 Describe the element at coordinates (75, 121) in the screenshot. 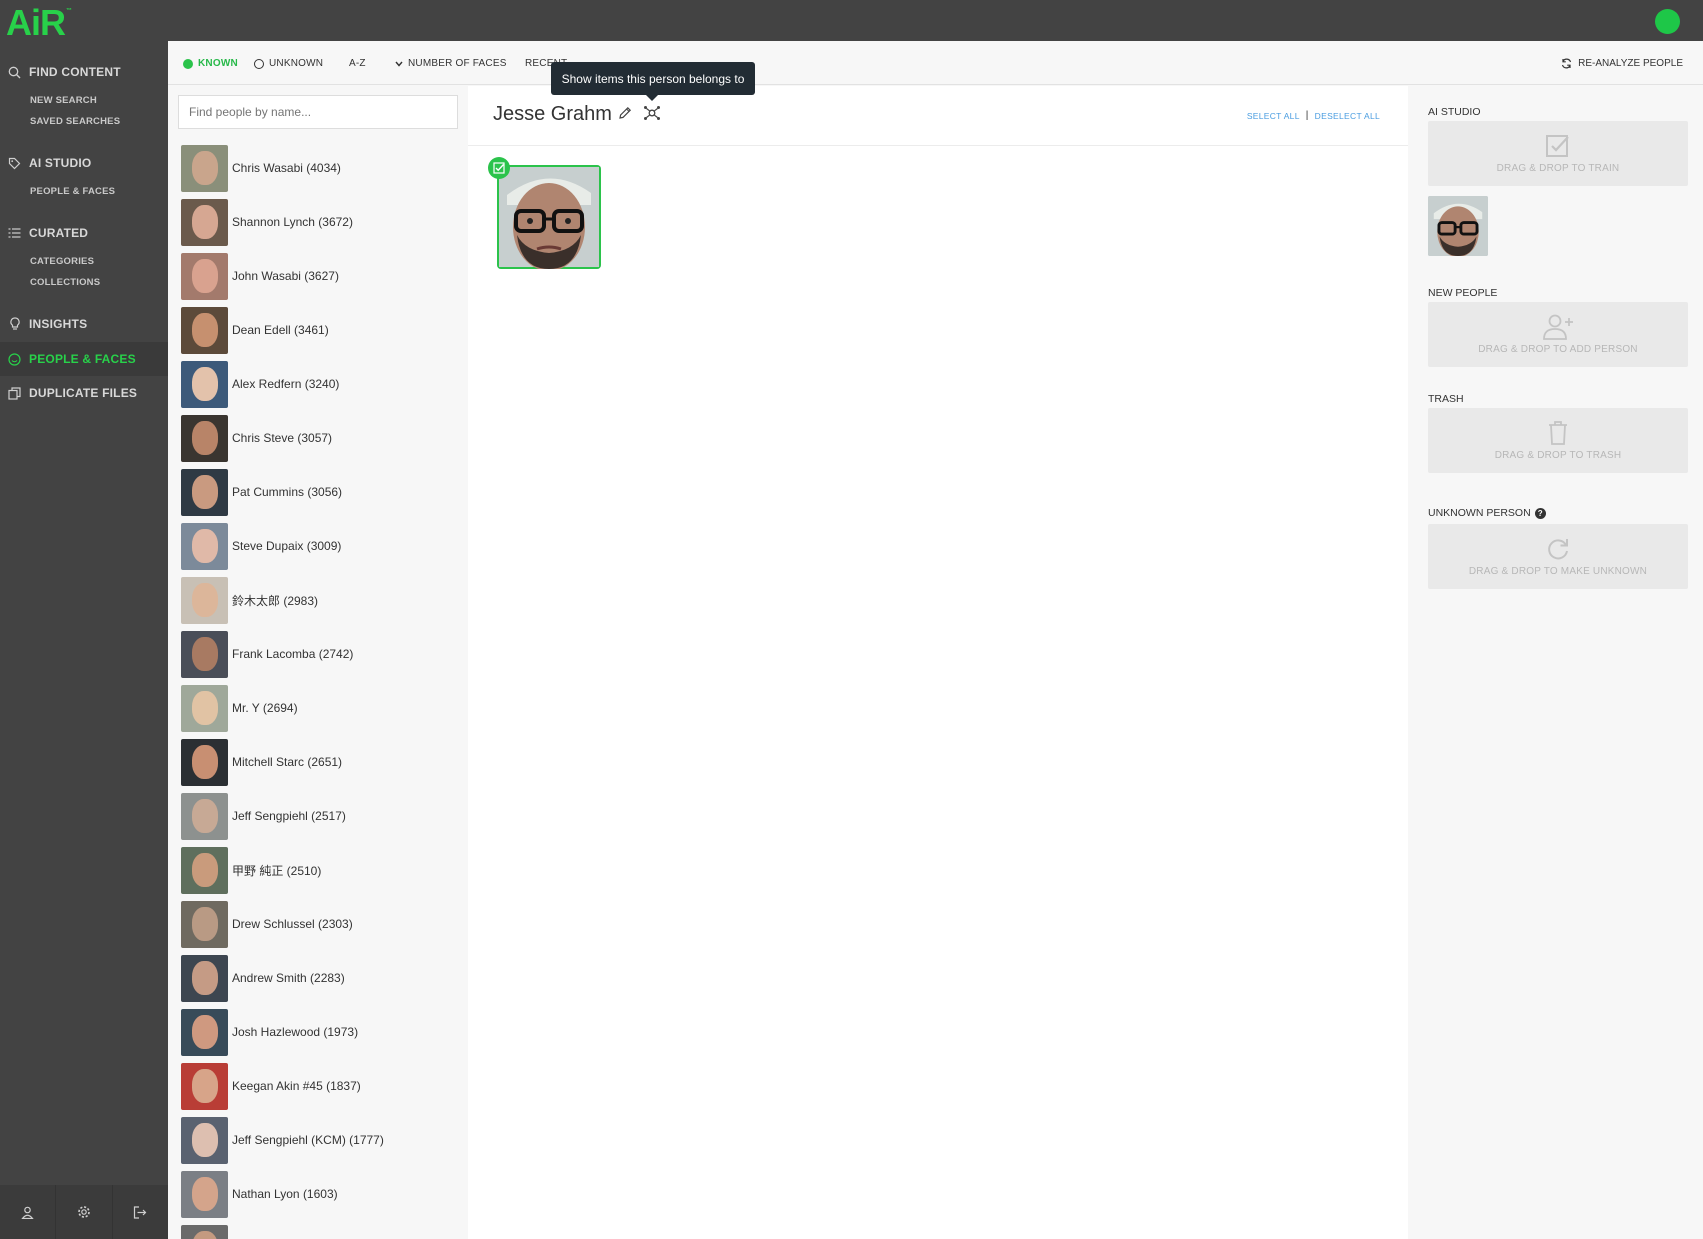

I see `nav-saved-searches: SAVED SEARCHES` at that location.